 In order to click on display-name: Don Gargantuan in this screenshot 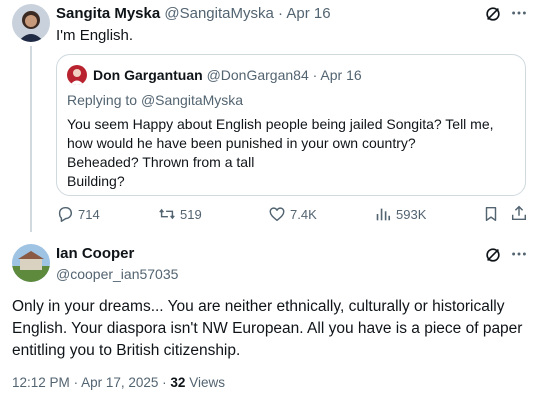, I will do `click(148, 75)`.